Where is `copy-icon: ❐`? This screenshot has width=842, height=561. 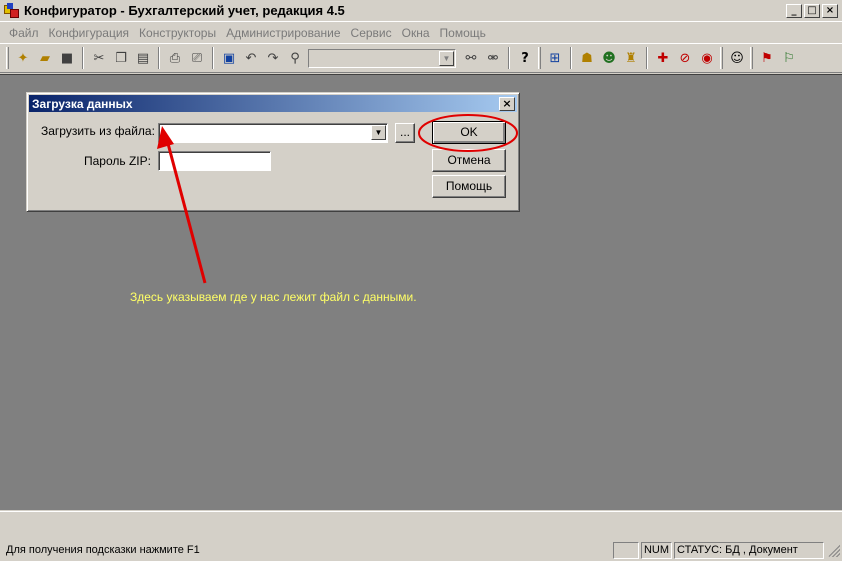
copy-icon: ❐ is located at coordinates (121, 58).